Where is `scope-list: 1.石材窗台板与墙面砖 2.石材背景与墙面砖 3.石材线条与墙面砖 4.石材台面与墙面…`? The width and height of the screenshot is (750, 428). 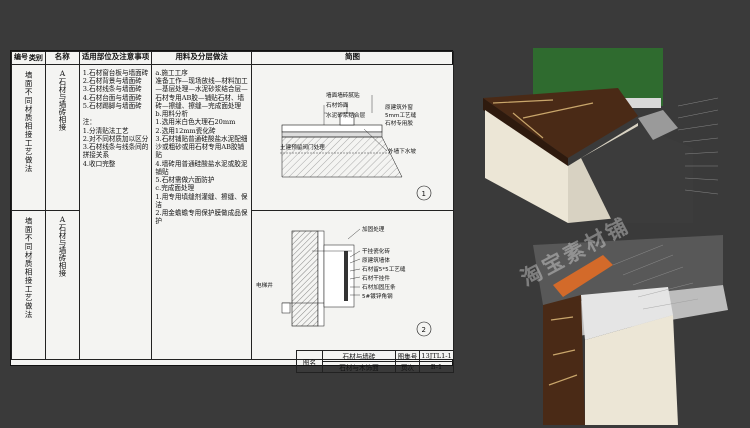
scope-list: 1.石材窗台板与墙面砖 2.石材背景与墙面砖 3.石材线条与墙面砖 4.石材台面与墙面… is located at coordinates (116, 118).